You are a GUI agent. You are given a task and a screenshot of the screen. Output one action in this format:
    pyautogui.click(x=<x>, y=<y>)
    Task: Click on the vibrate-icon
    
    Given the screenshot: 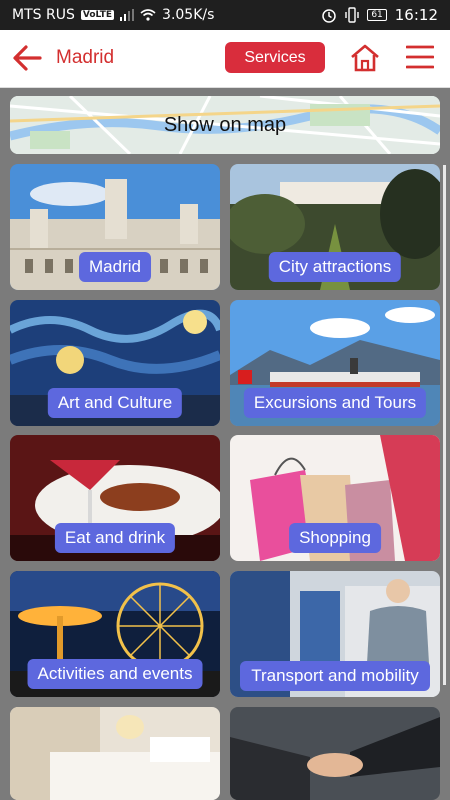 What is the action you would take?
    pyautogui.click(x=352, y=15)
    